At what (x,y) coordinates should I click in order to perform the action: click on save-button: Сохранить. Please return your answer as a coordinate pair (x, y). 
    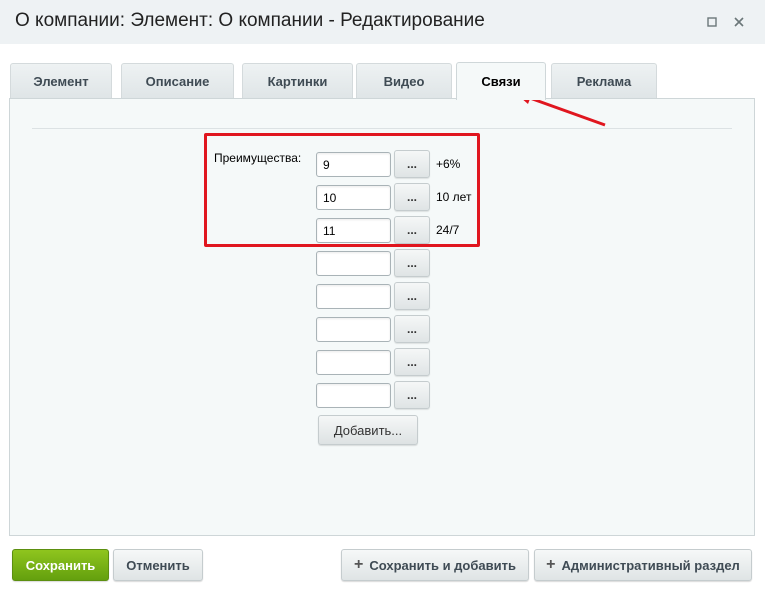
    Looking at the image, I should click on (60, 565).